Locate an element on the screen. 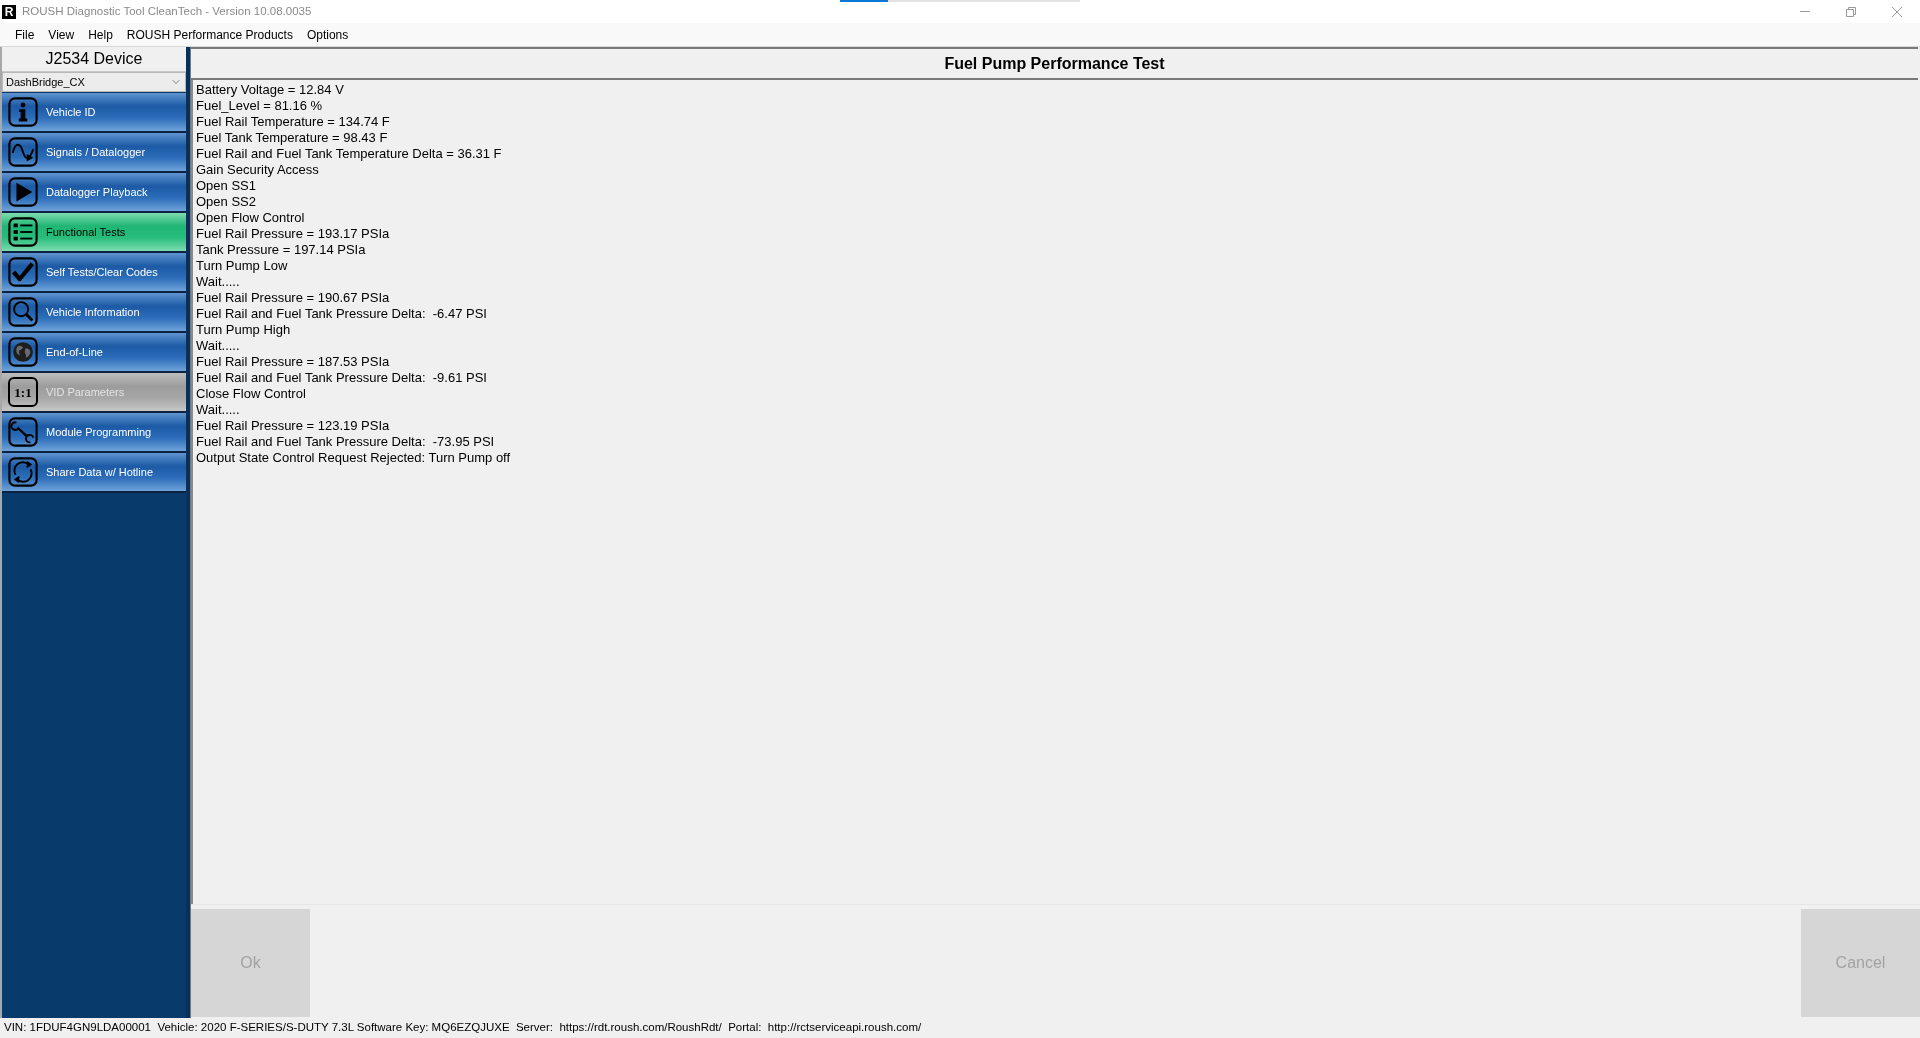 This screenshot has height=1038, width=1920. close-icon is located at coordinates (1897, 11).